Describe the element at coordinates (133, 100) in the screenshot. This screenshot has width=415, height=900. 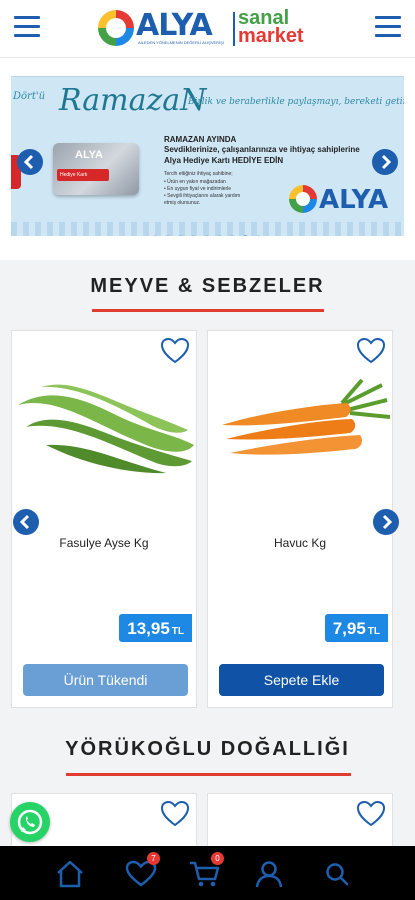
I see `banner-title: RamazaN` at that location.